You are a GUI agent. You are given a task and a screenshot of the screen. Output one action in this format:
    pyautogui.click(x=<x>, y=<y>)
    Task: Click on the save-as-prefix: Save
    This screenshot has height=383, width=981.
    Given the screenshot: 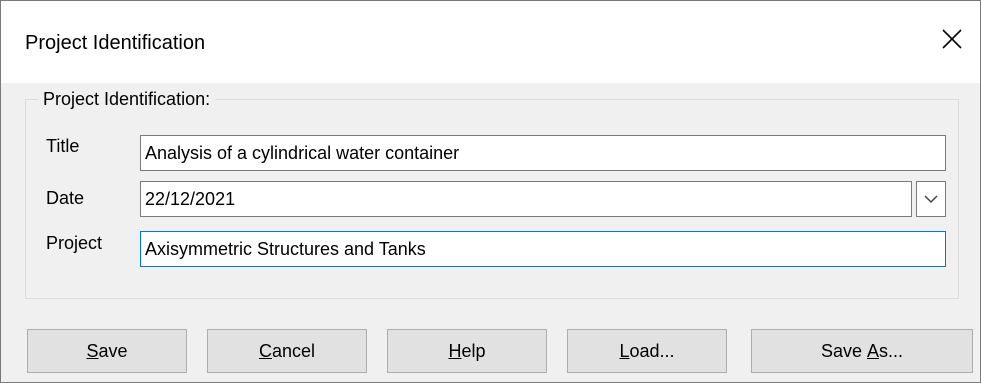 What is the action you would take?
    pyautogui.click(x=843, y=350)
    